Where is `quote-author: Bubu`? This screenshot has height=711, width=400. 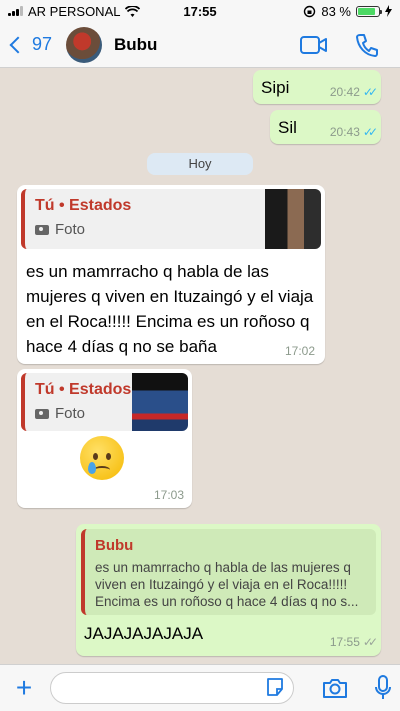 quote-author: Bubu is located at coordinates (114, 545).